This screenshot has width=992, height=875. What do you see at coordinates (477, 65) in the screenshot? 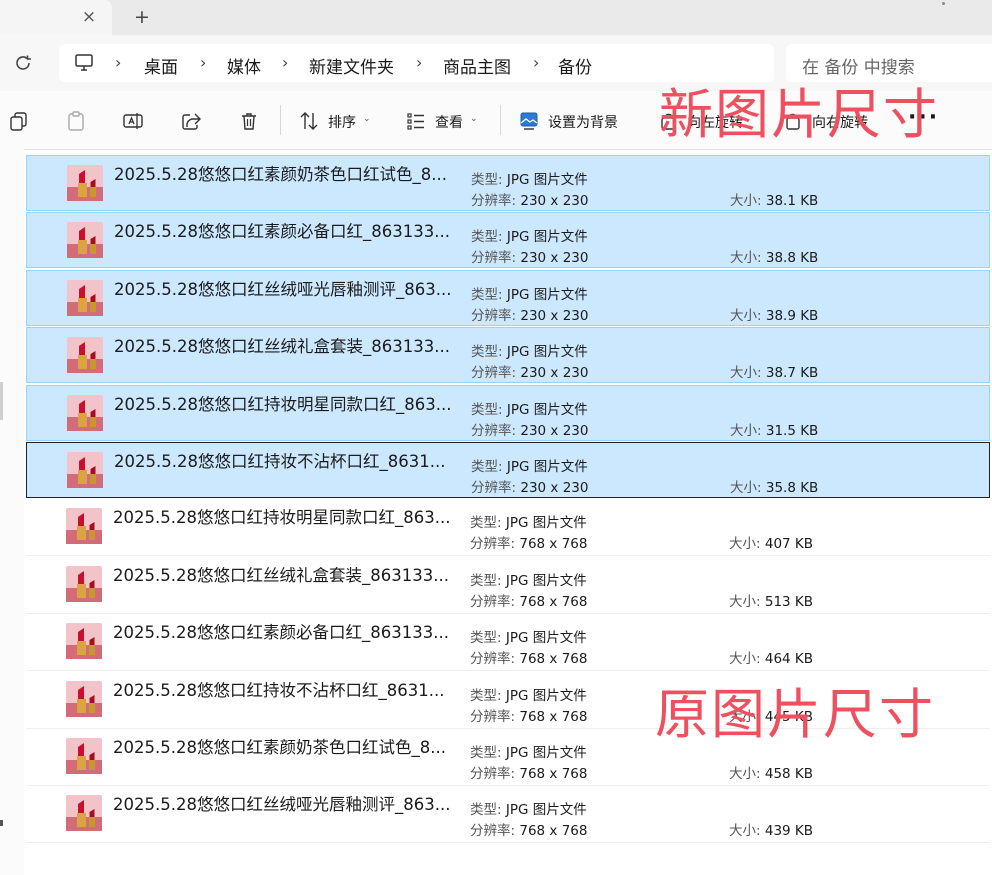
I see `breadcrumb-product-images: 商品主图` at bounding box center [477, 65].